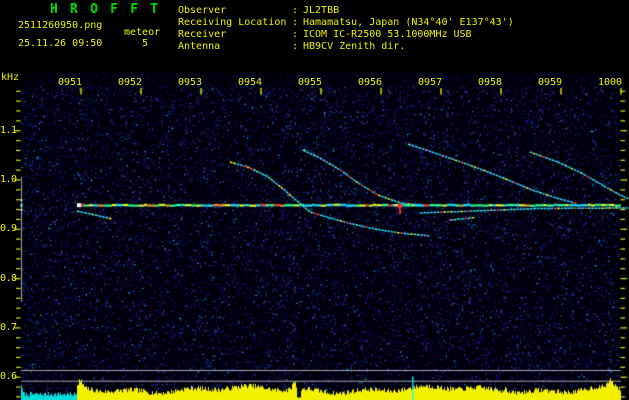 The height and width of the screenshot is (400, 629). Describe the element at coordinates (199, 46) in the screenshot. I see `info-label-antenna: Antenna` at that location.